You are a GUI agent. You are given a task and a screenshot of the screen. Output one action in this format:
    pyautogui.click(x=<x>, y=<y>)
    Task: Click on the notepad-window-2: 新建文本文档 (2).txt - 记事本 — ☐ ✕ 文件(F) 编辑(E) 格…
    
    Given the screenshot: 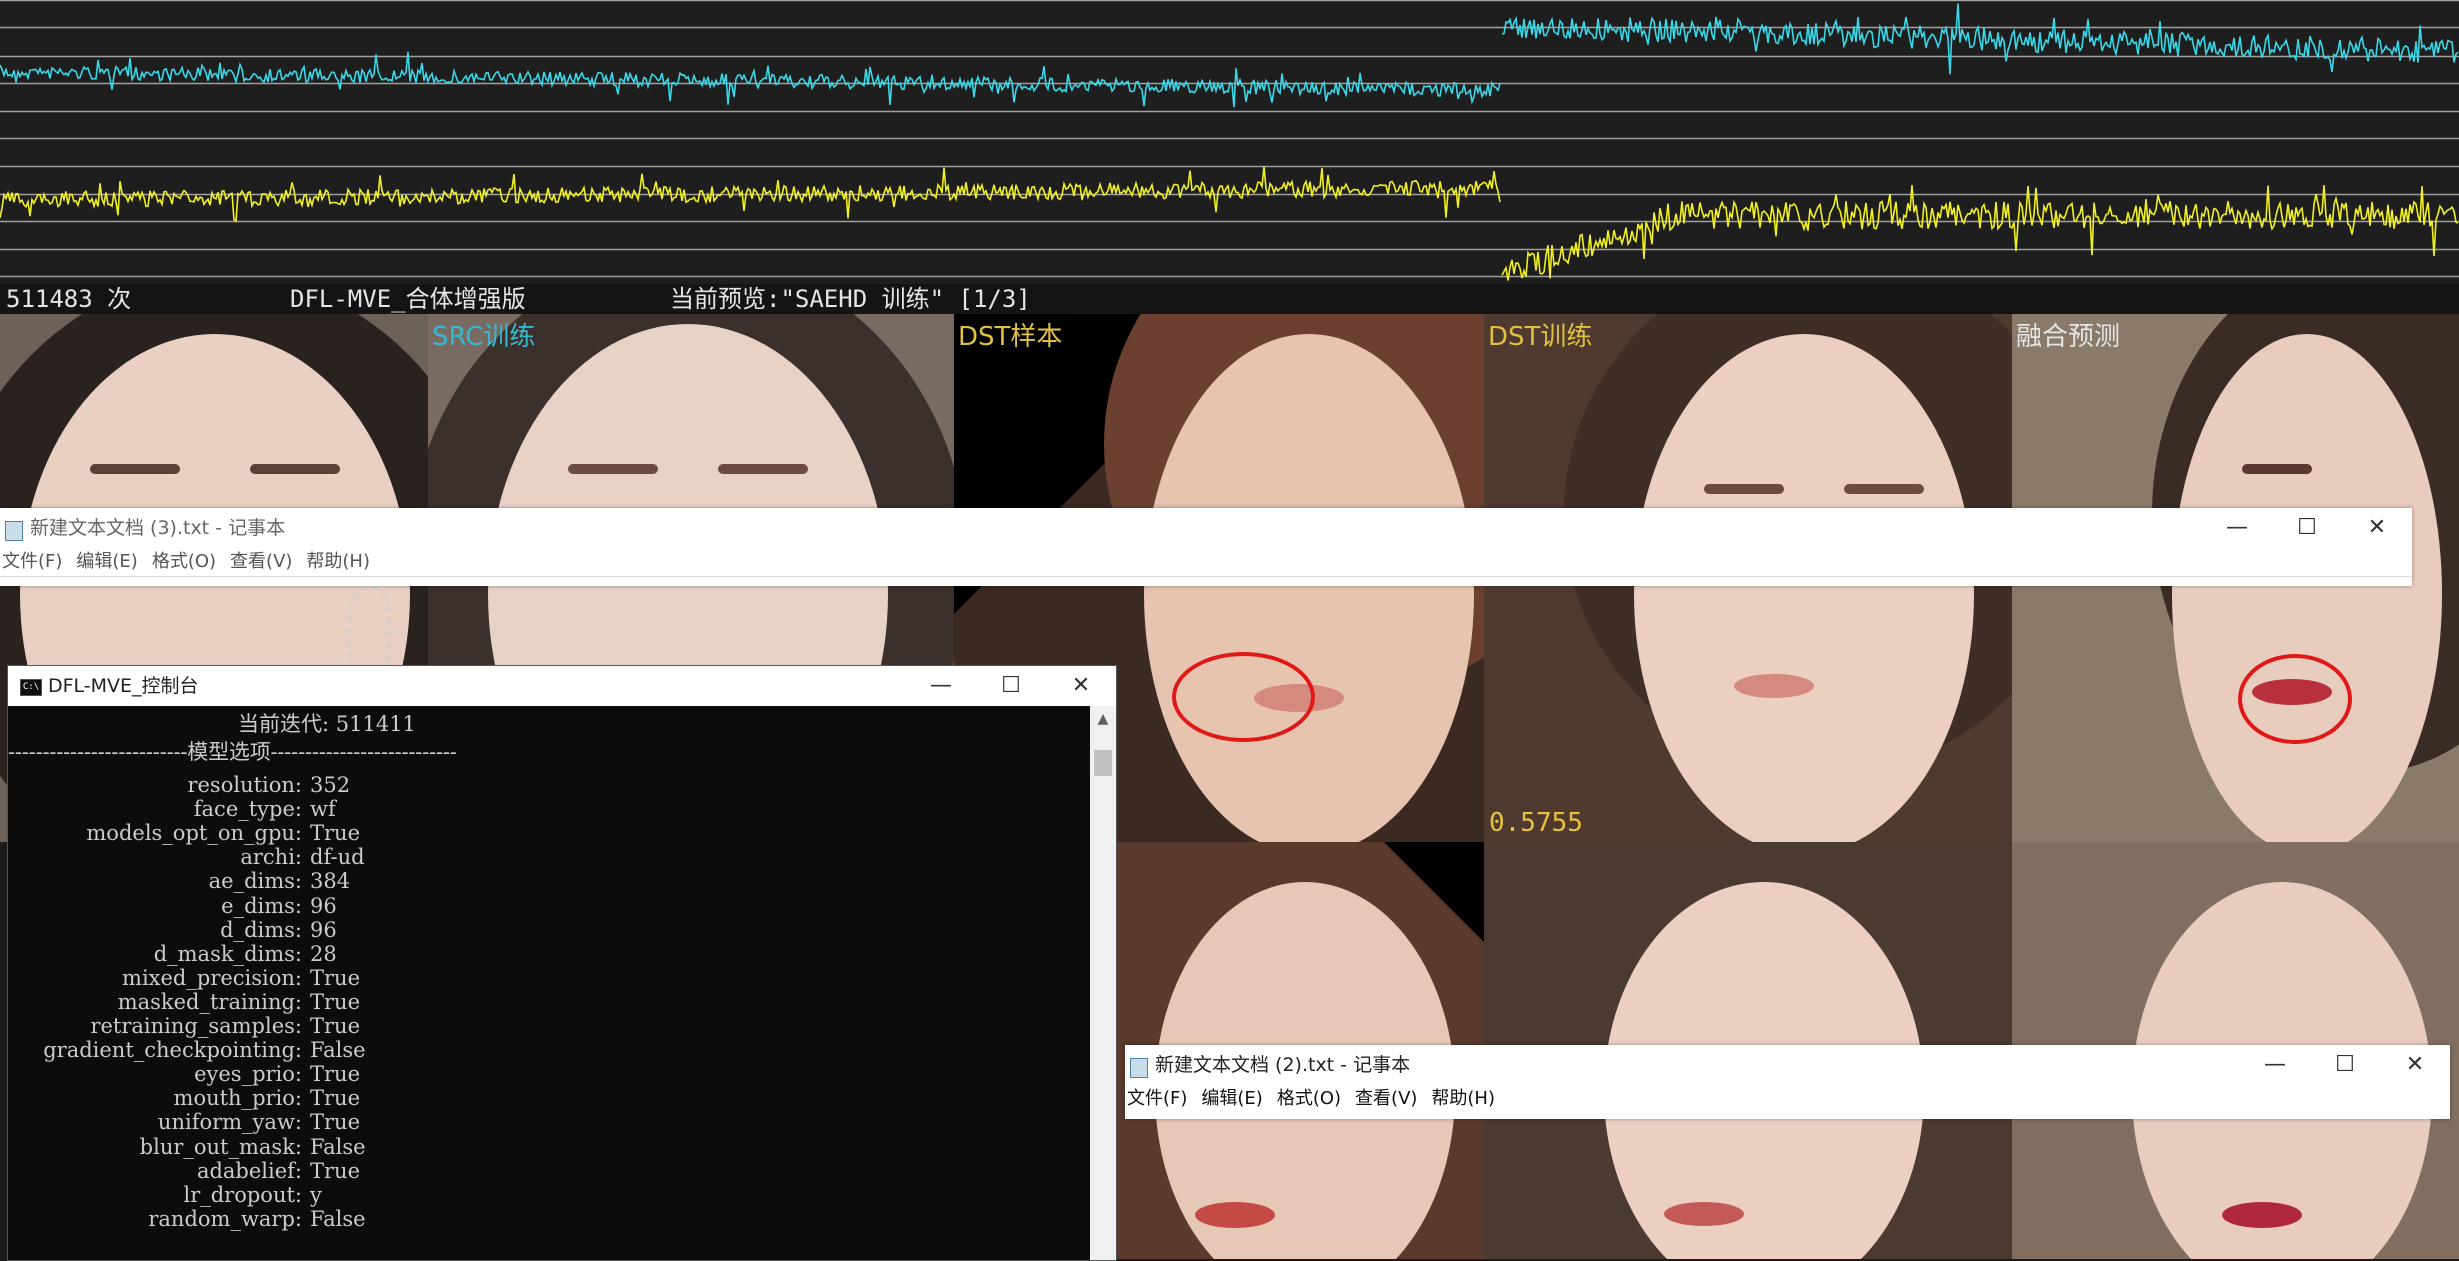 What is the action you would take?
    pyautogui.click(x=1787, y=1082)
    